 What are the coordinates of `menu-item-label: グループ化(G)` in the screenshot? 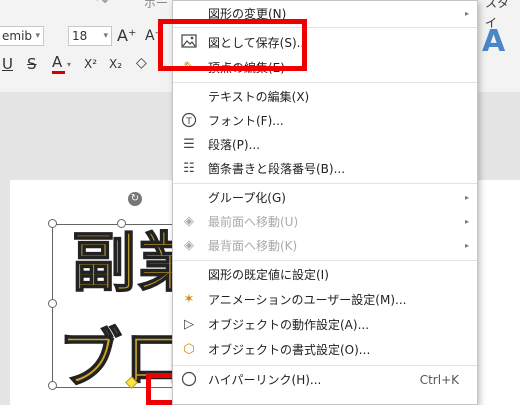 It's located at (247, 198).